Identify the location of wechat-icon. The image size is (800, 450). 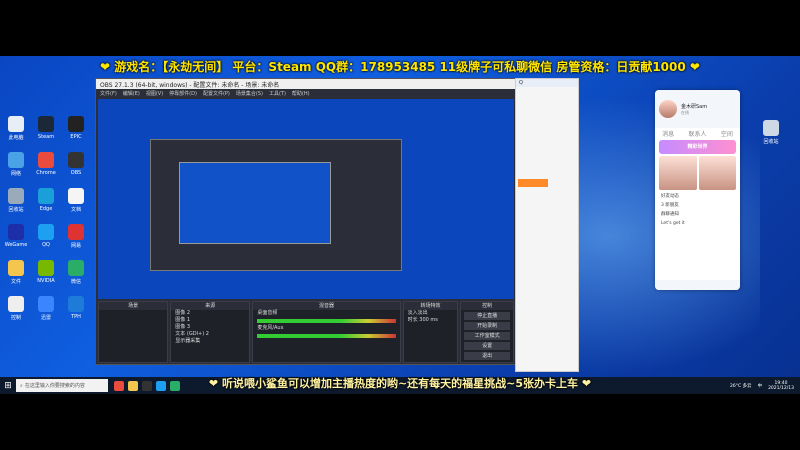
(175, 385).